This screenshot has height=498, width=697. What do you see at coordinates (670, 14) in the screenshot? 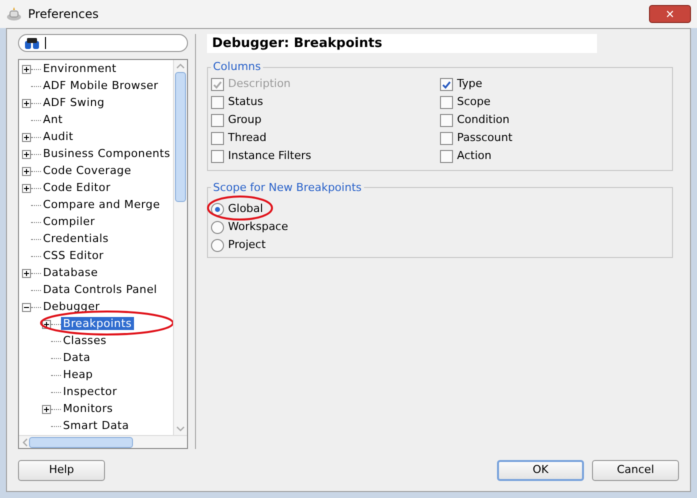
I see `close-button: ✕` at bounding box center [670, 14].